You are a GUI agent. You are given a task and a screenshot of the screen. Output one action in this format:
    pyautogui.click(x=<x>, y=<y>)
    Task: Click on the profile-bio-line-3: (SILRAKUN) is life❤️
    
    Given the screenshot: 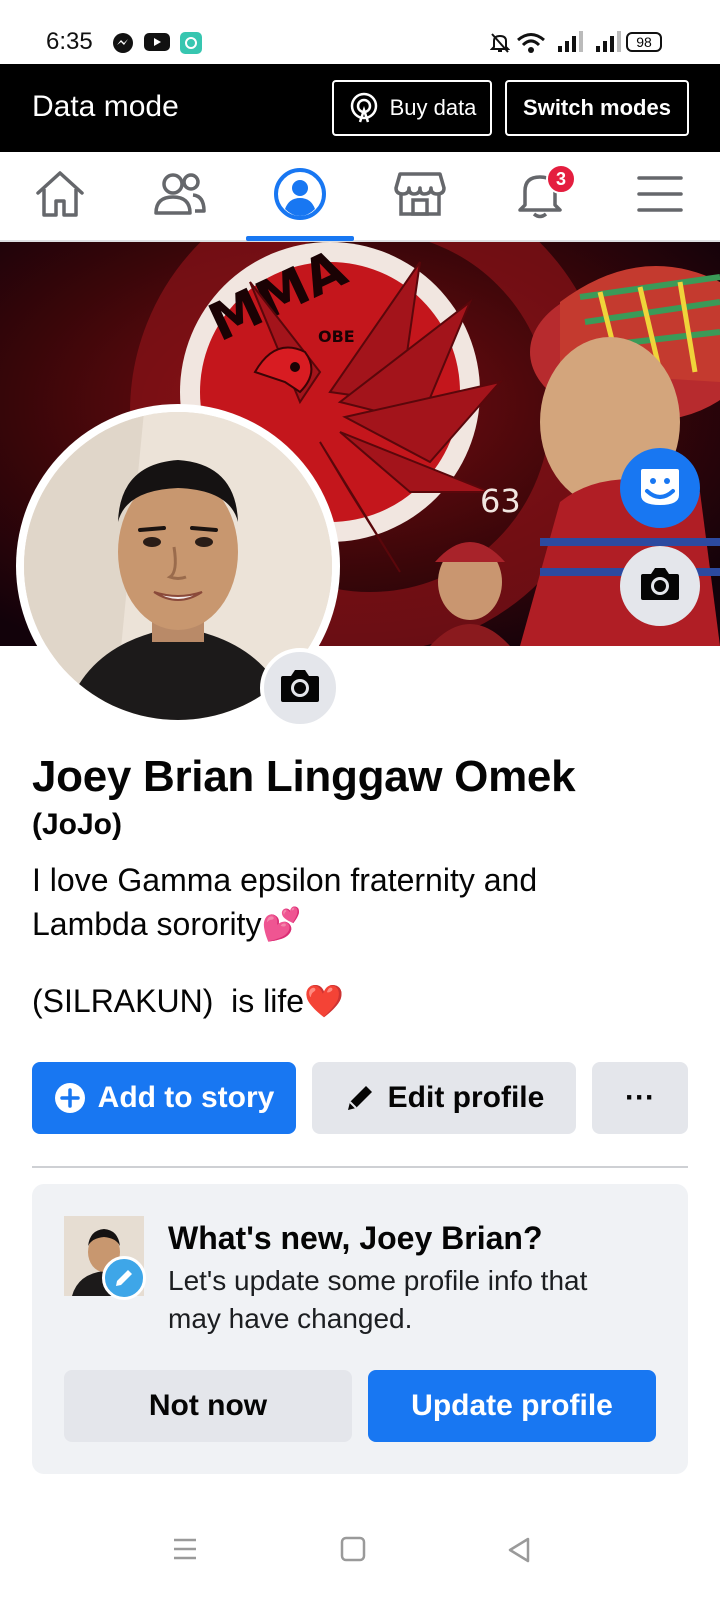 What is the action you would take?
    pyautogui.click(x=188, y=1001)
    